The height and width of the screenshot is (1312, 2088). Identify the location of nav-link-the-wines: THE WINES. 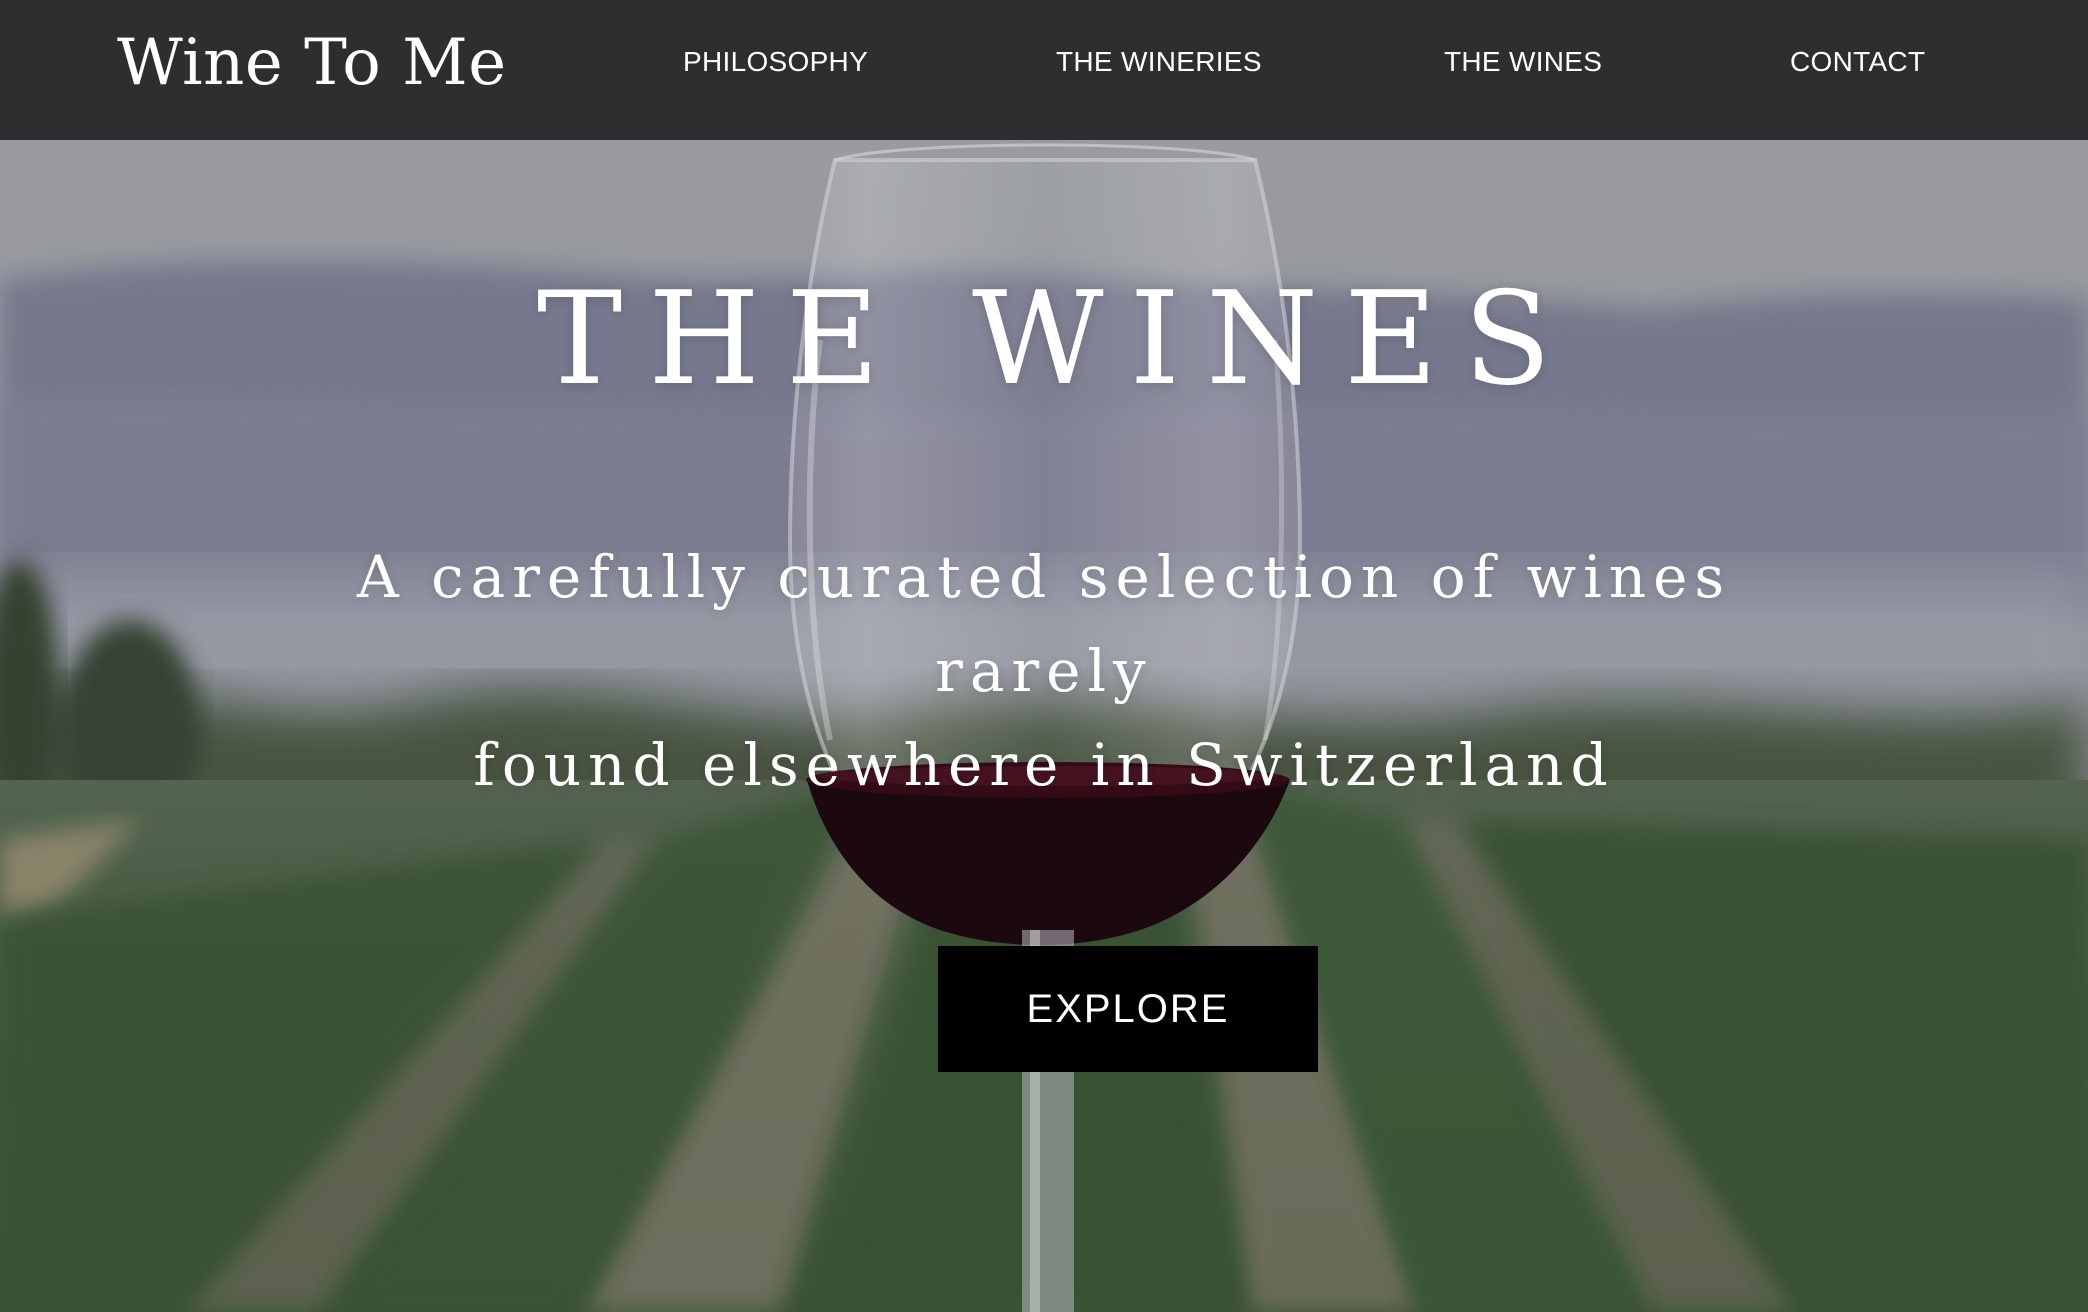
(1523, 62).